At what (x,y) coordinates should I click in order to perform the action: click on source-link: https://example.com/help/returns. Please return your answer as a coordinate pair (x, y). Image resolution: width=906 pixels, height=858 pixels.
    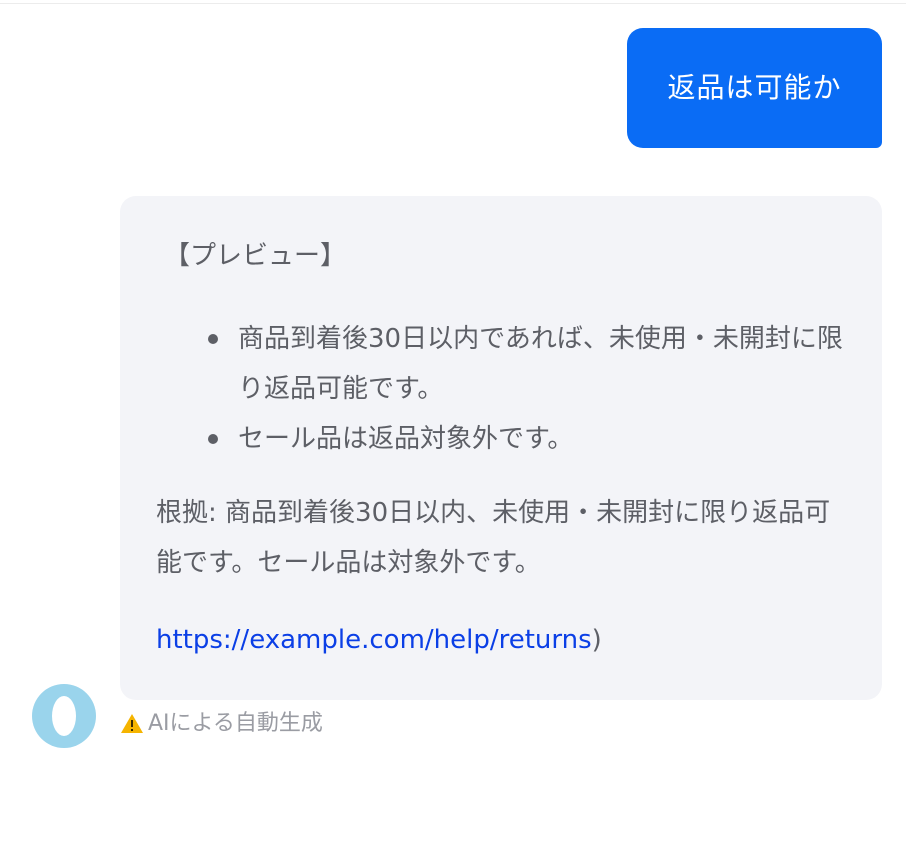
    Looking at the image, I should click on (374, 640).